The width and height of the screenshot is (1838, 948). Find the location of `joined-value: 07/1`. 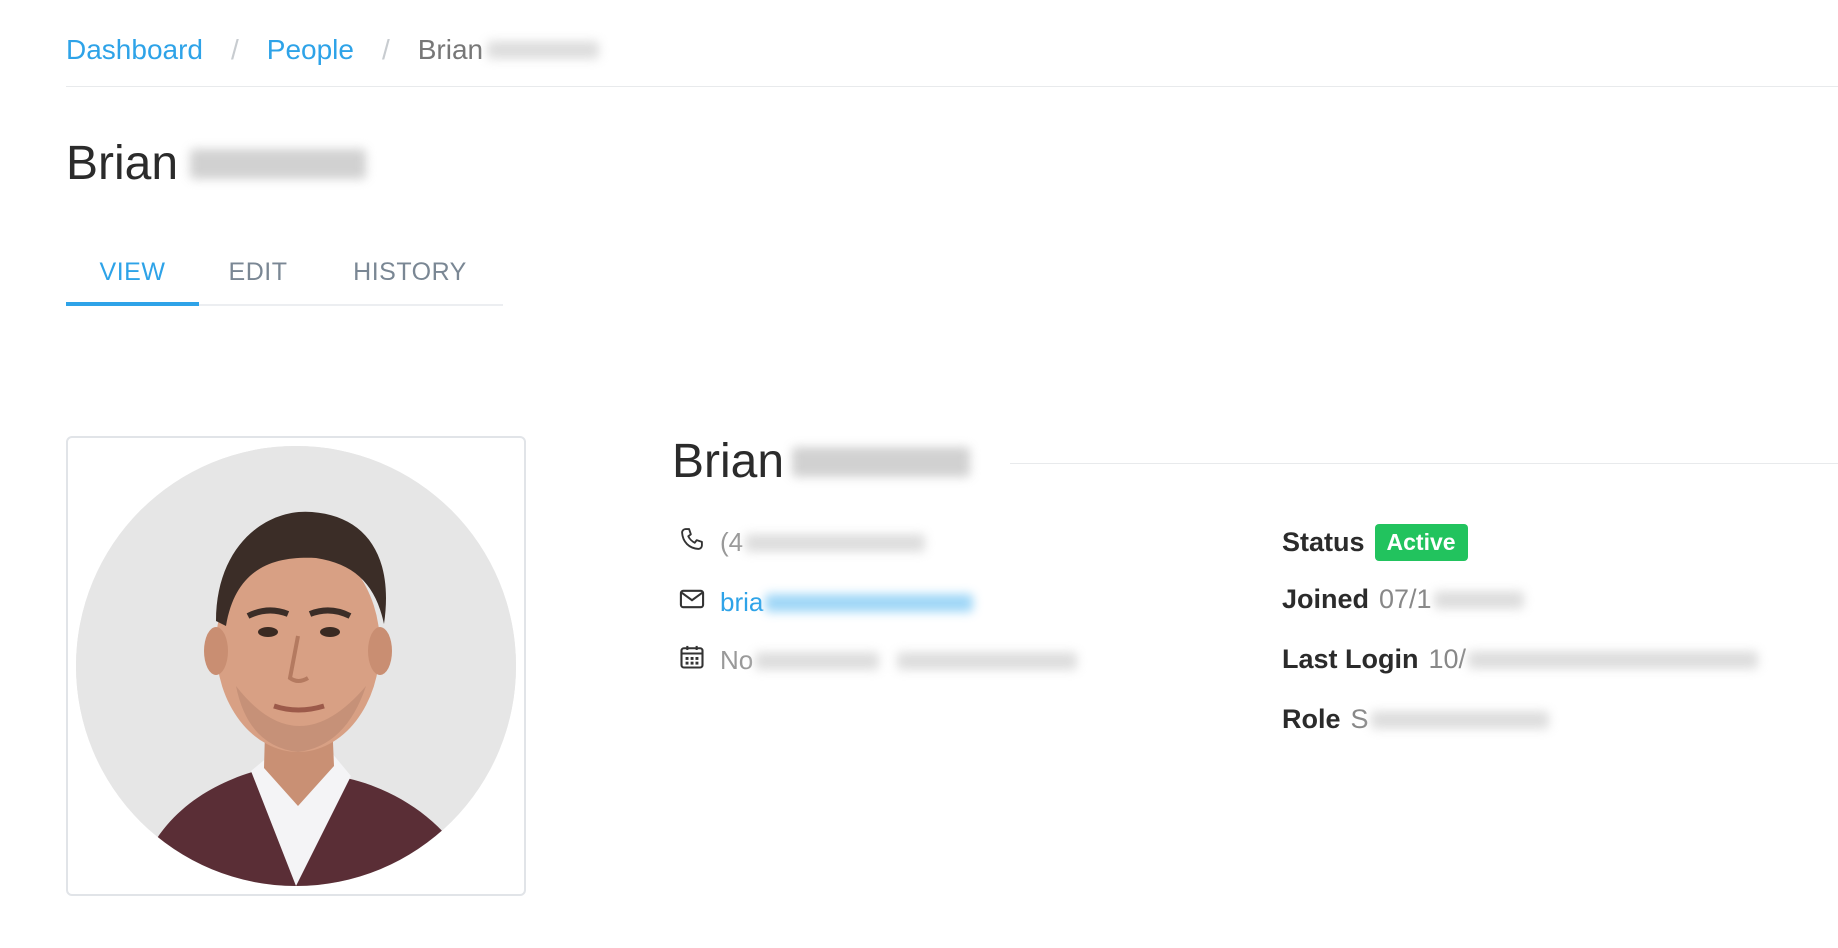

joined-value: 07/1 is located at coordinates (1451, 599).